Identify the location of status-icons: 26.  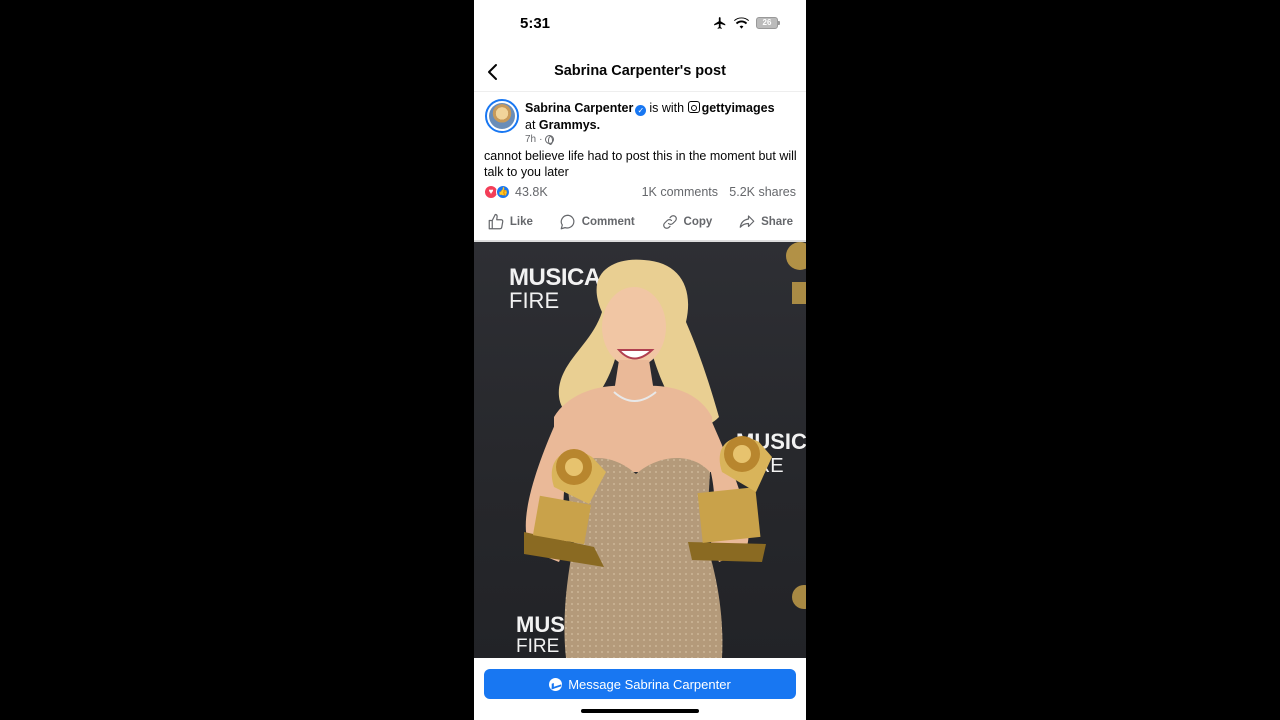
(746, 23).